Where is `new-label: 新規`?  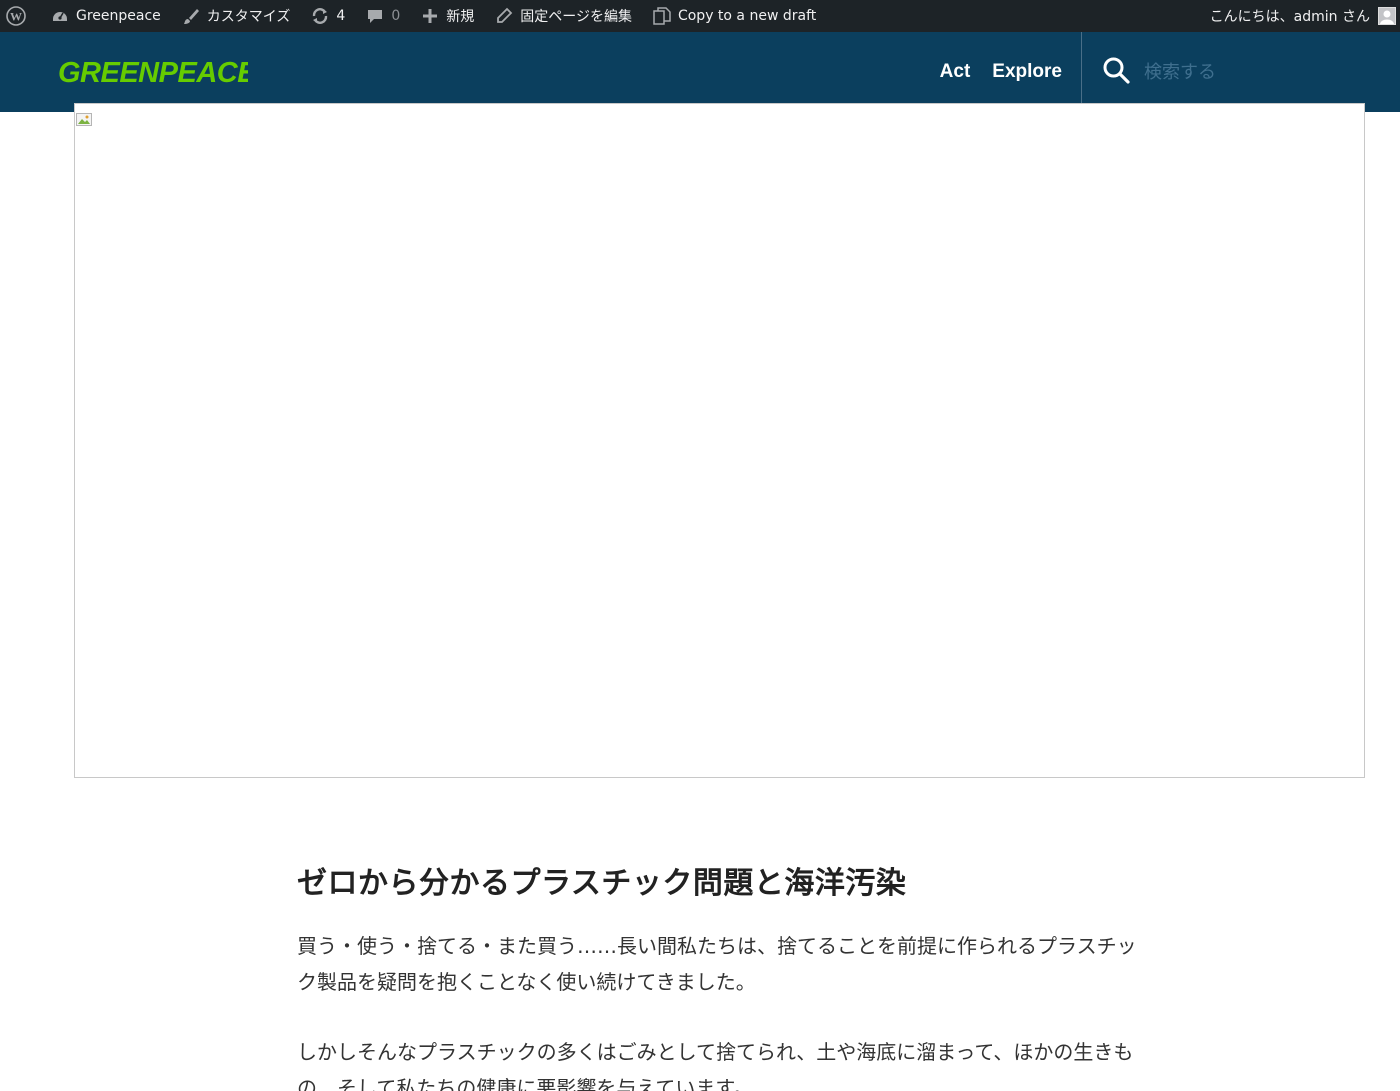
new-label: 新規 is located at coordinates (460, 17).